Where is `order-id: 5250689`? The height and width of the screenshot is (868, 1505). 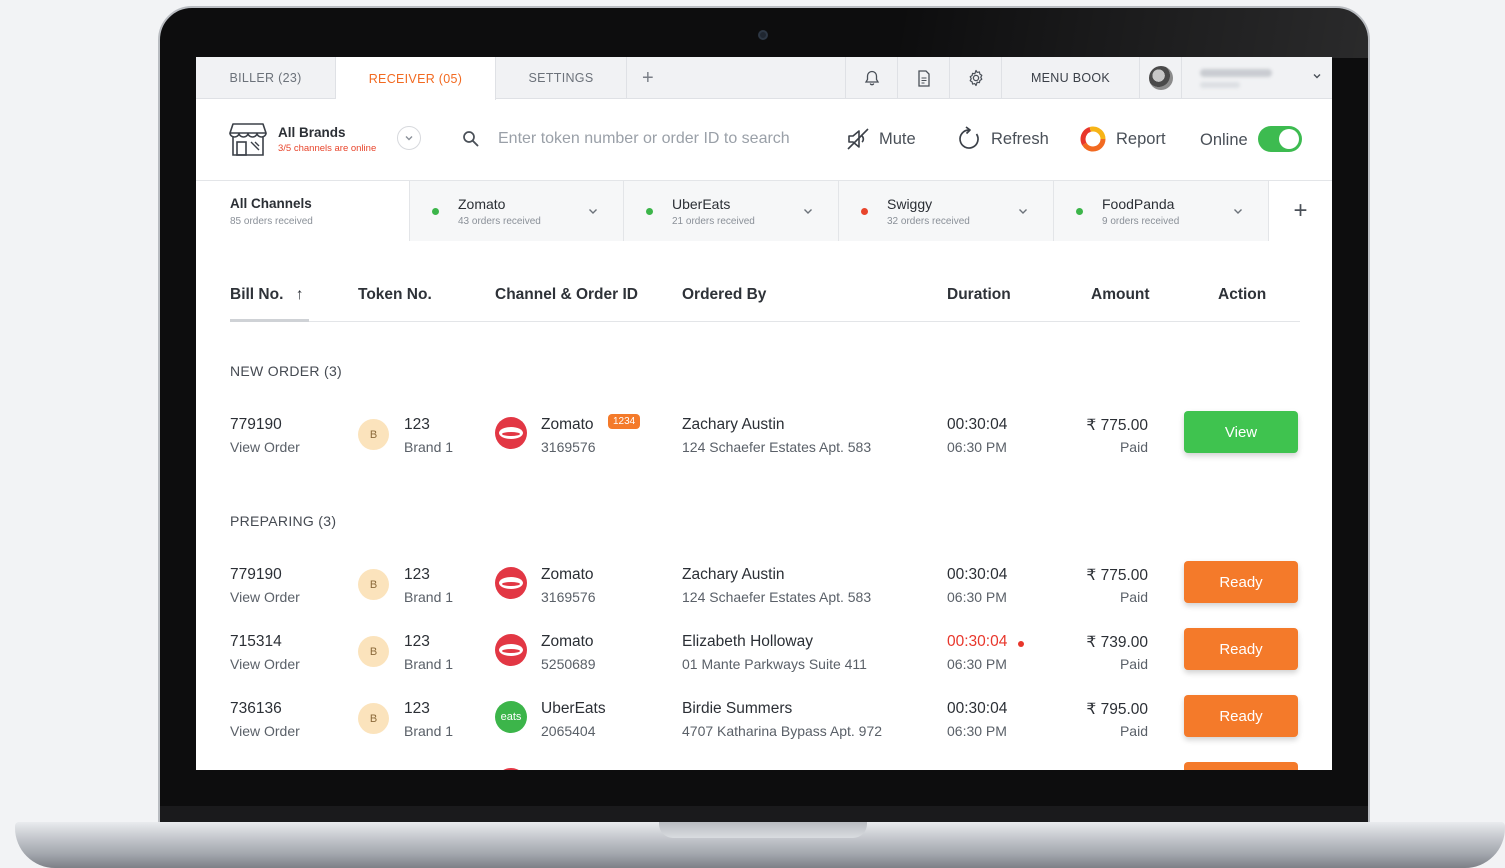
order-id: 5250689 is located at coordinates (568, 664).